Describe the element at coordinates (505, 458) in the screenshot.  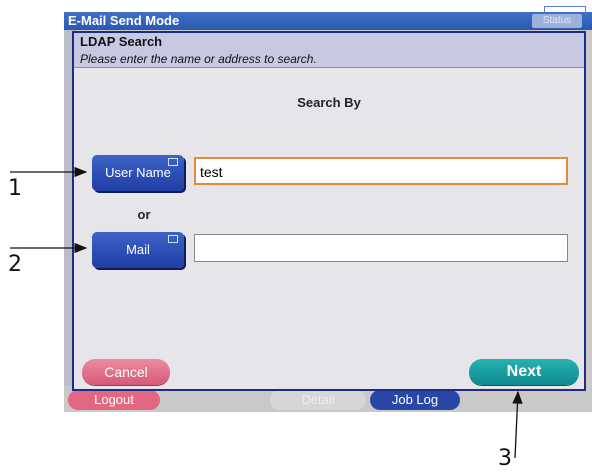
I see `callout-label-3: 3` at that location.